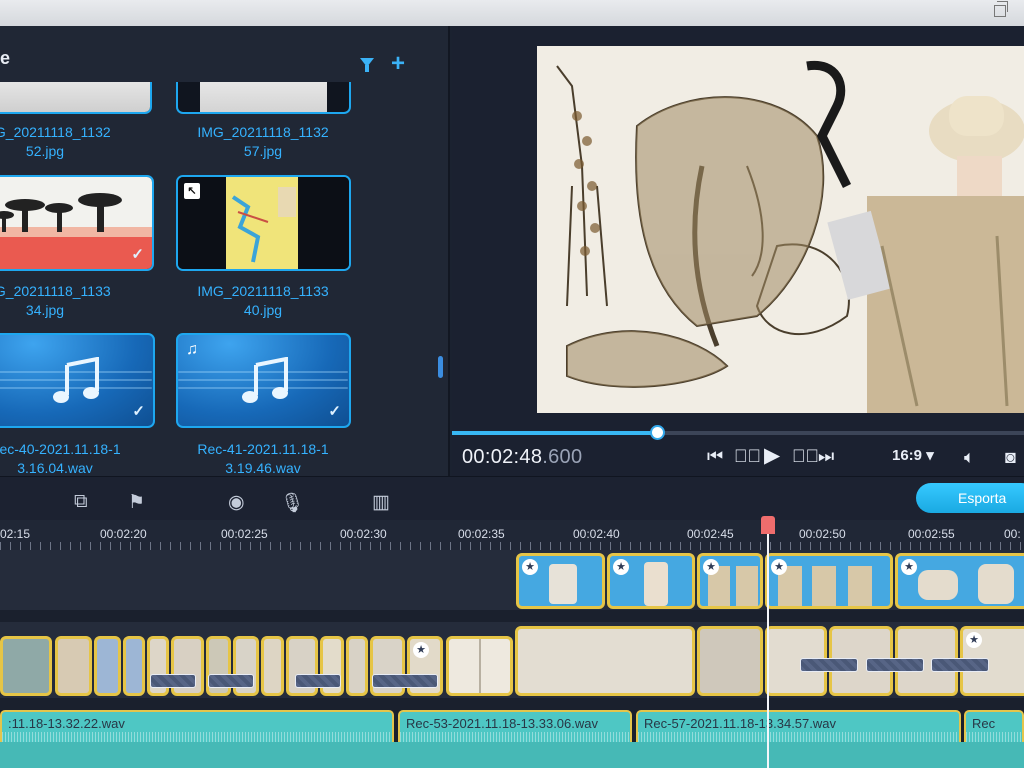  I want to click on ruler-tick-label: 00:02:55, so click(931, 534).